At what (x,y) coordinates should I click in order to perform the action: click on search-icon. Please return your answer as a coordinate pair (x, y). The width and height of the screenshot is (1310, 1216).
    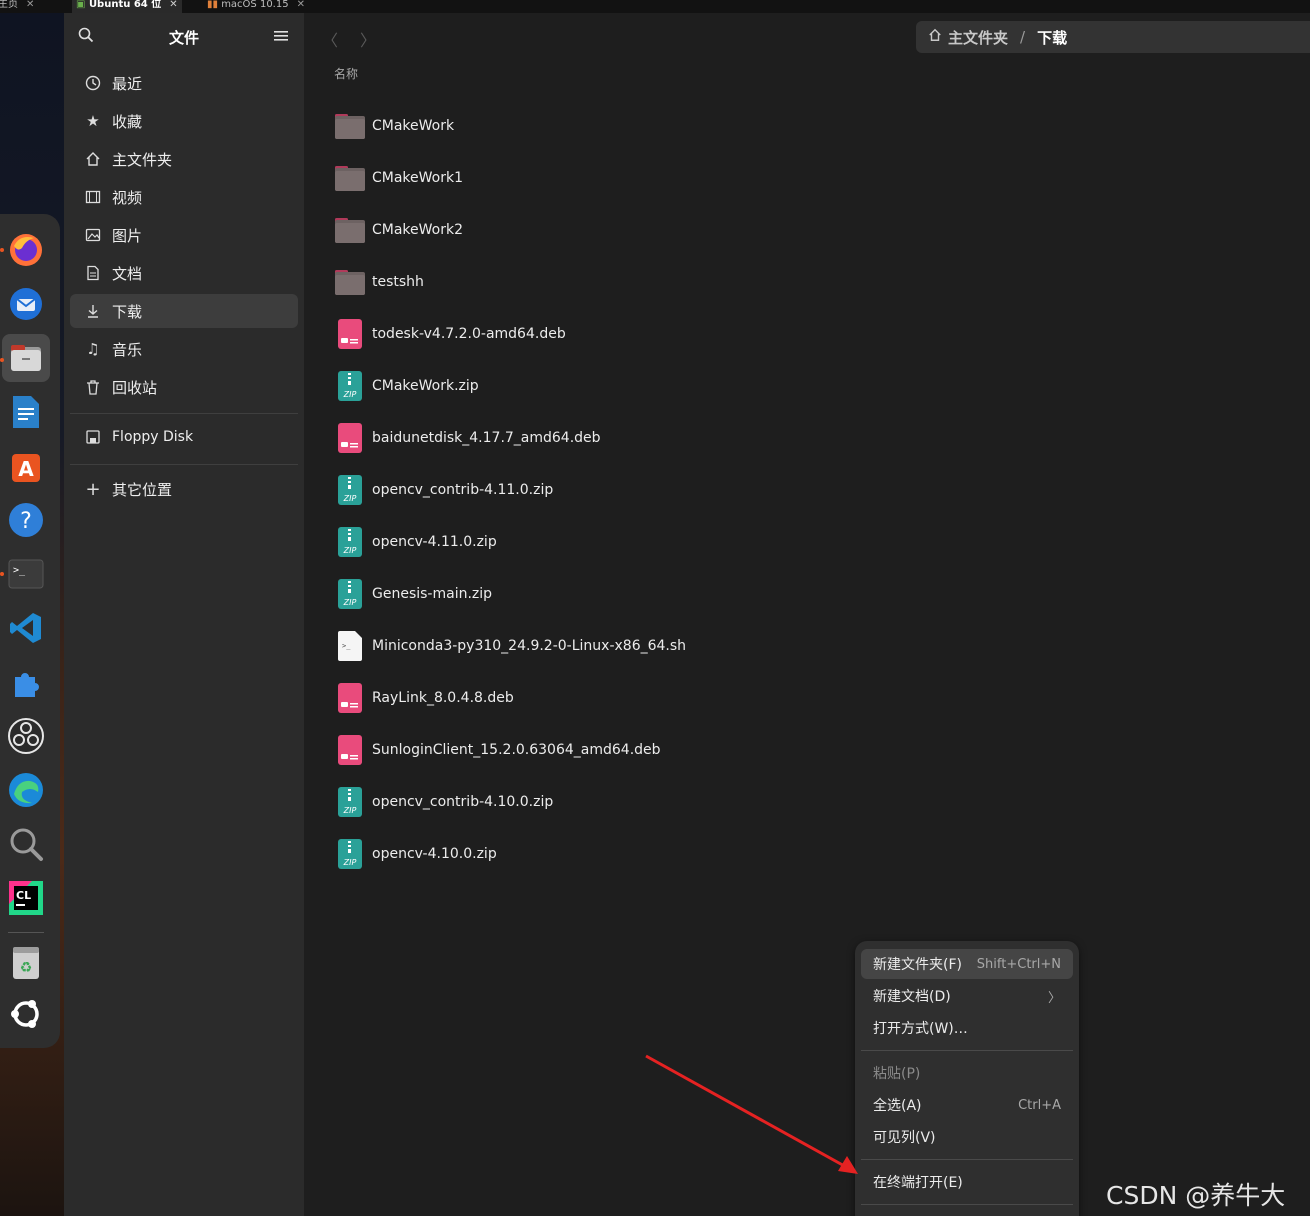
    Looking at the image, I should click on (26, 844).